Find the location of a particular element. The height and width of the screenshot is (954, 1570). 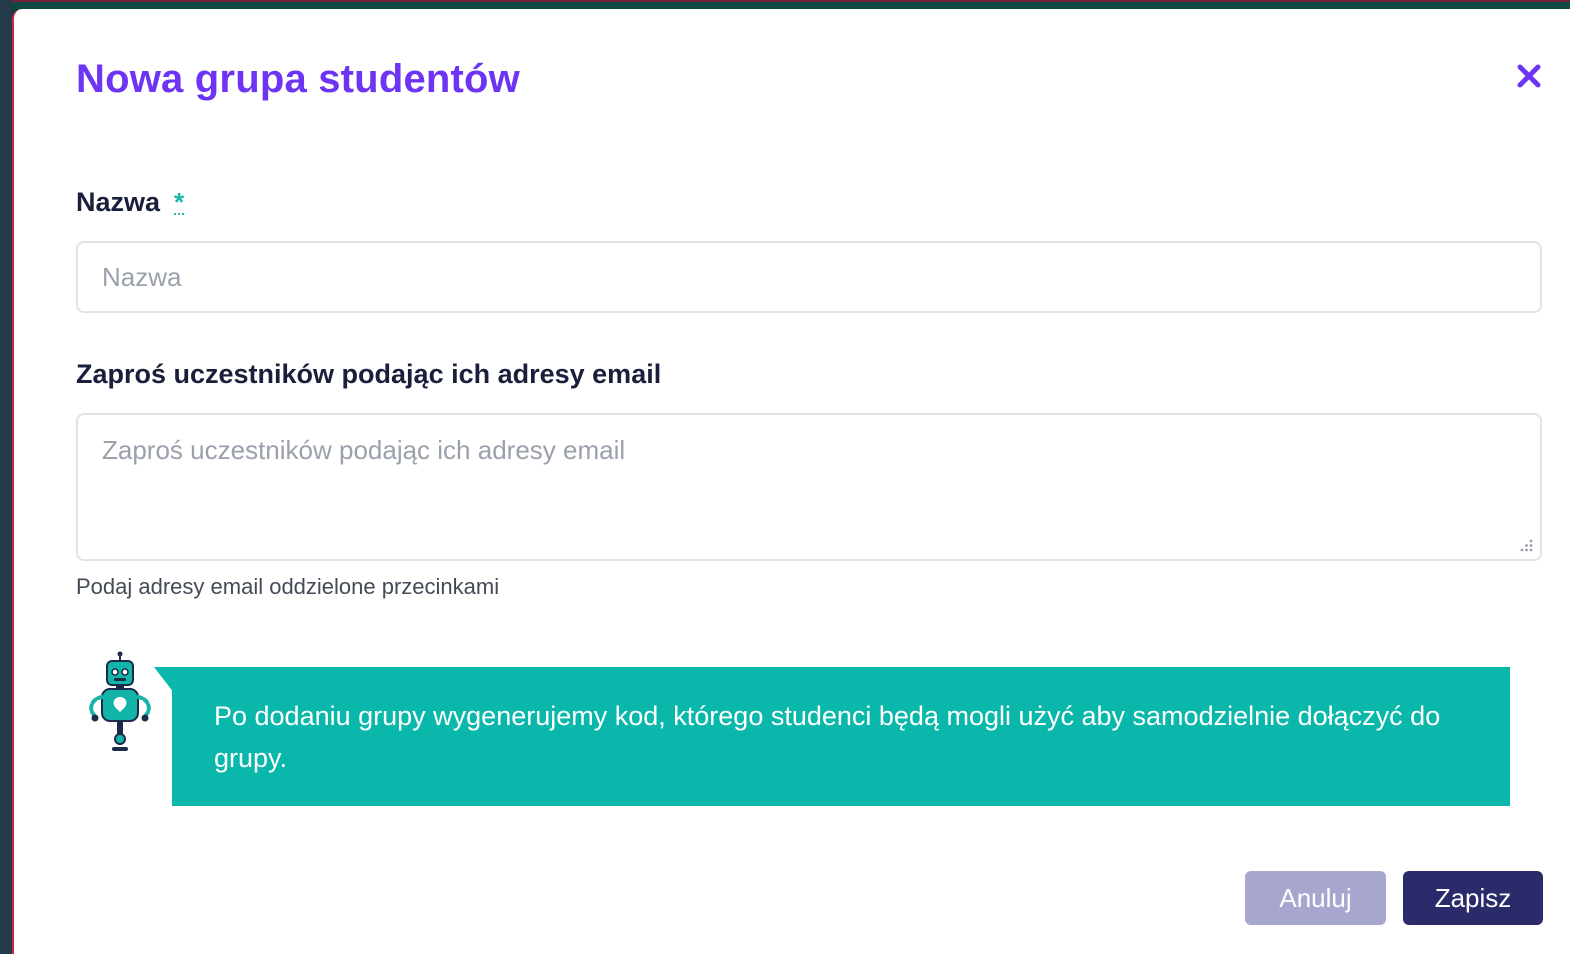

cancel-button: Anuluj is located at coordinates (1315, 898).